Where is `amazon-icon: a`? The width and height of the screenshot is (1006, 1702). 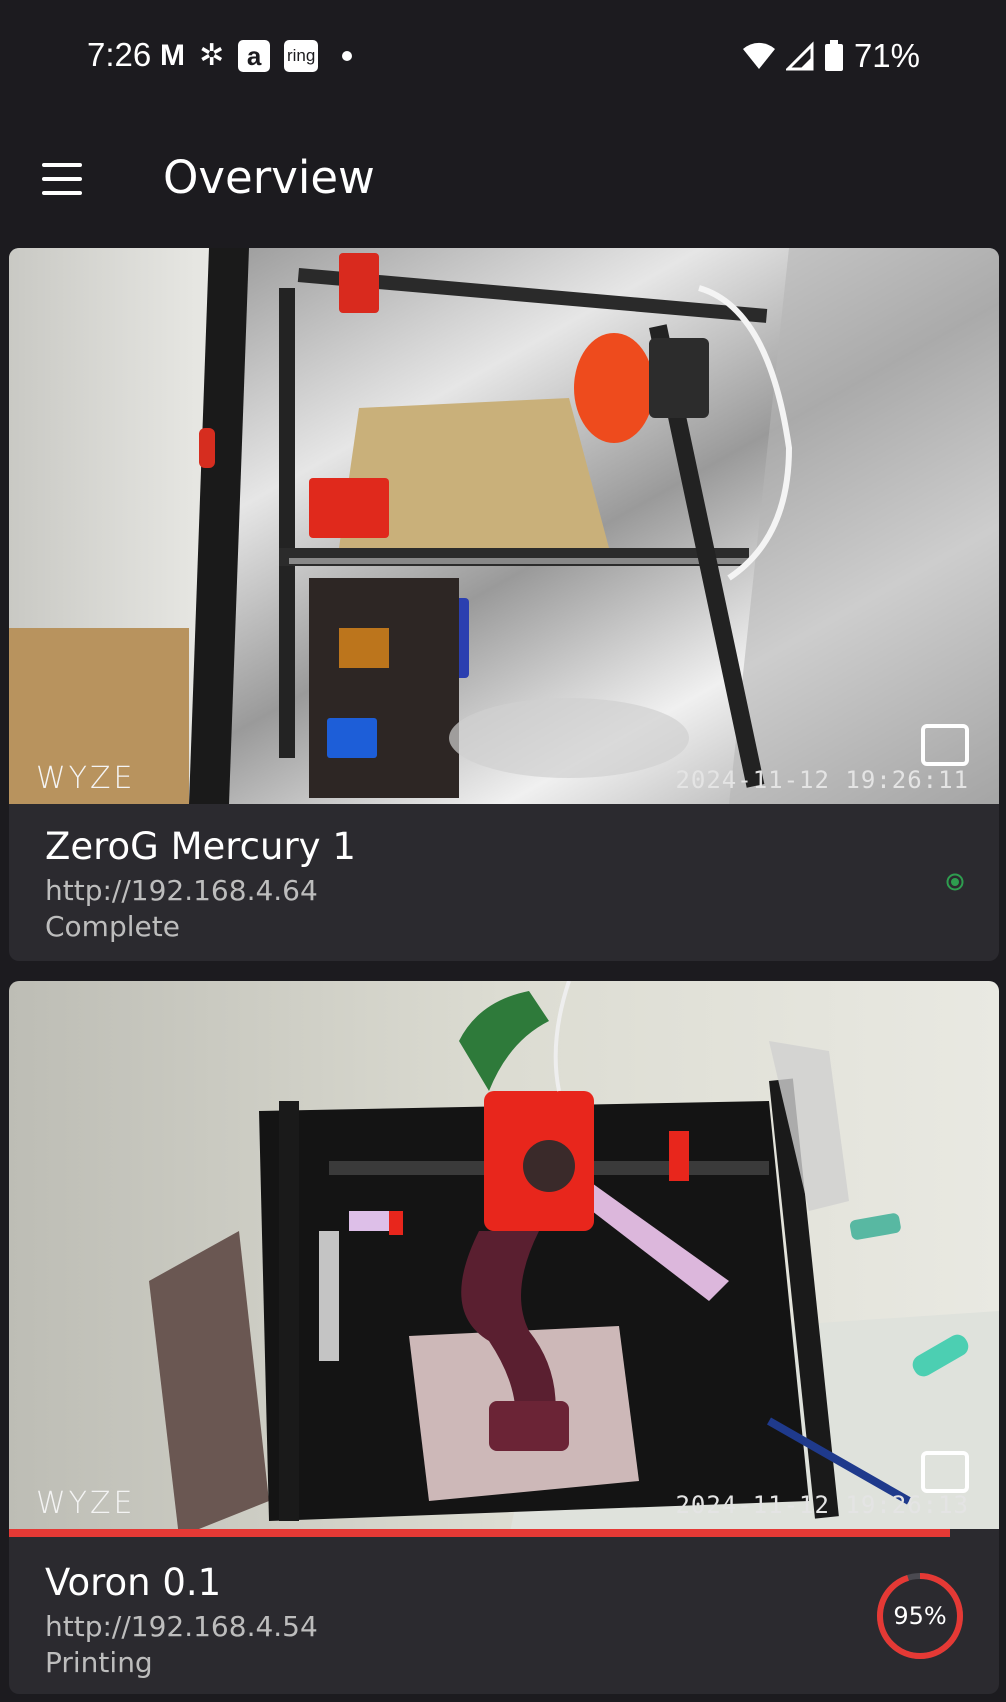 amazon-icon: a is located at coordinates (254, 56).